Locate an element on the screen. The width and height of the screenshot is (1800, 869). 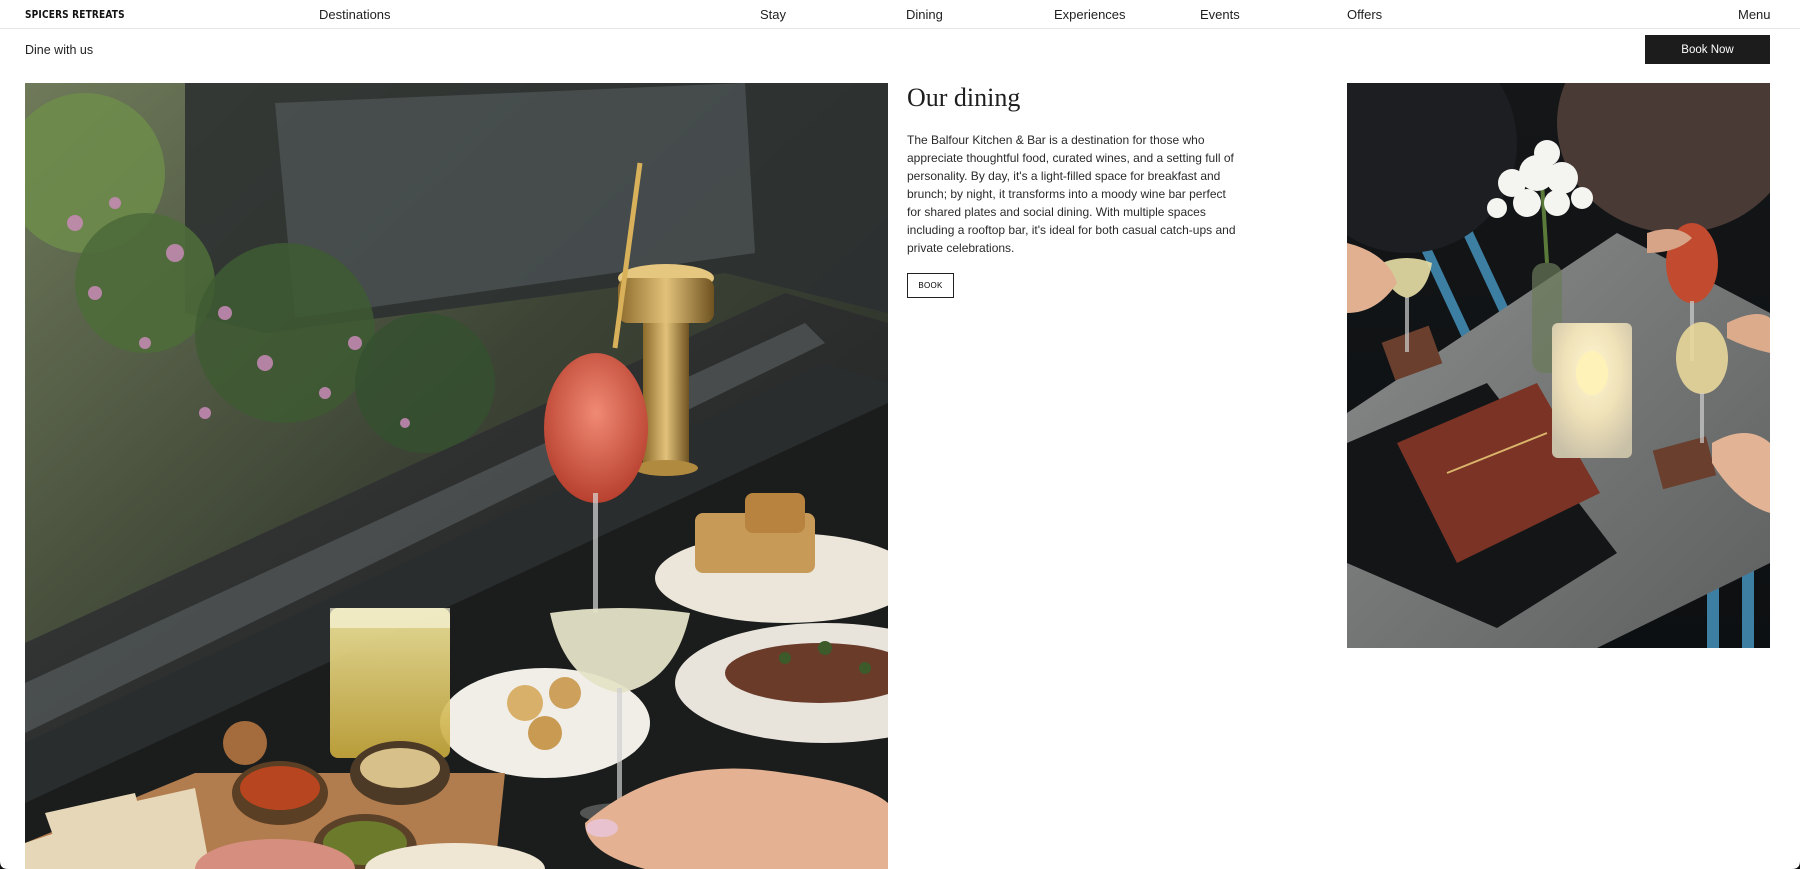
window-corner-left is located at coordinates (4, 865).